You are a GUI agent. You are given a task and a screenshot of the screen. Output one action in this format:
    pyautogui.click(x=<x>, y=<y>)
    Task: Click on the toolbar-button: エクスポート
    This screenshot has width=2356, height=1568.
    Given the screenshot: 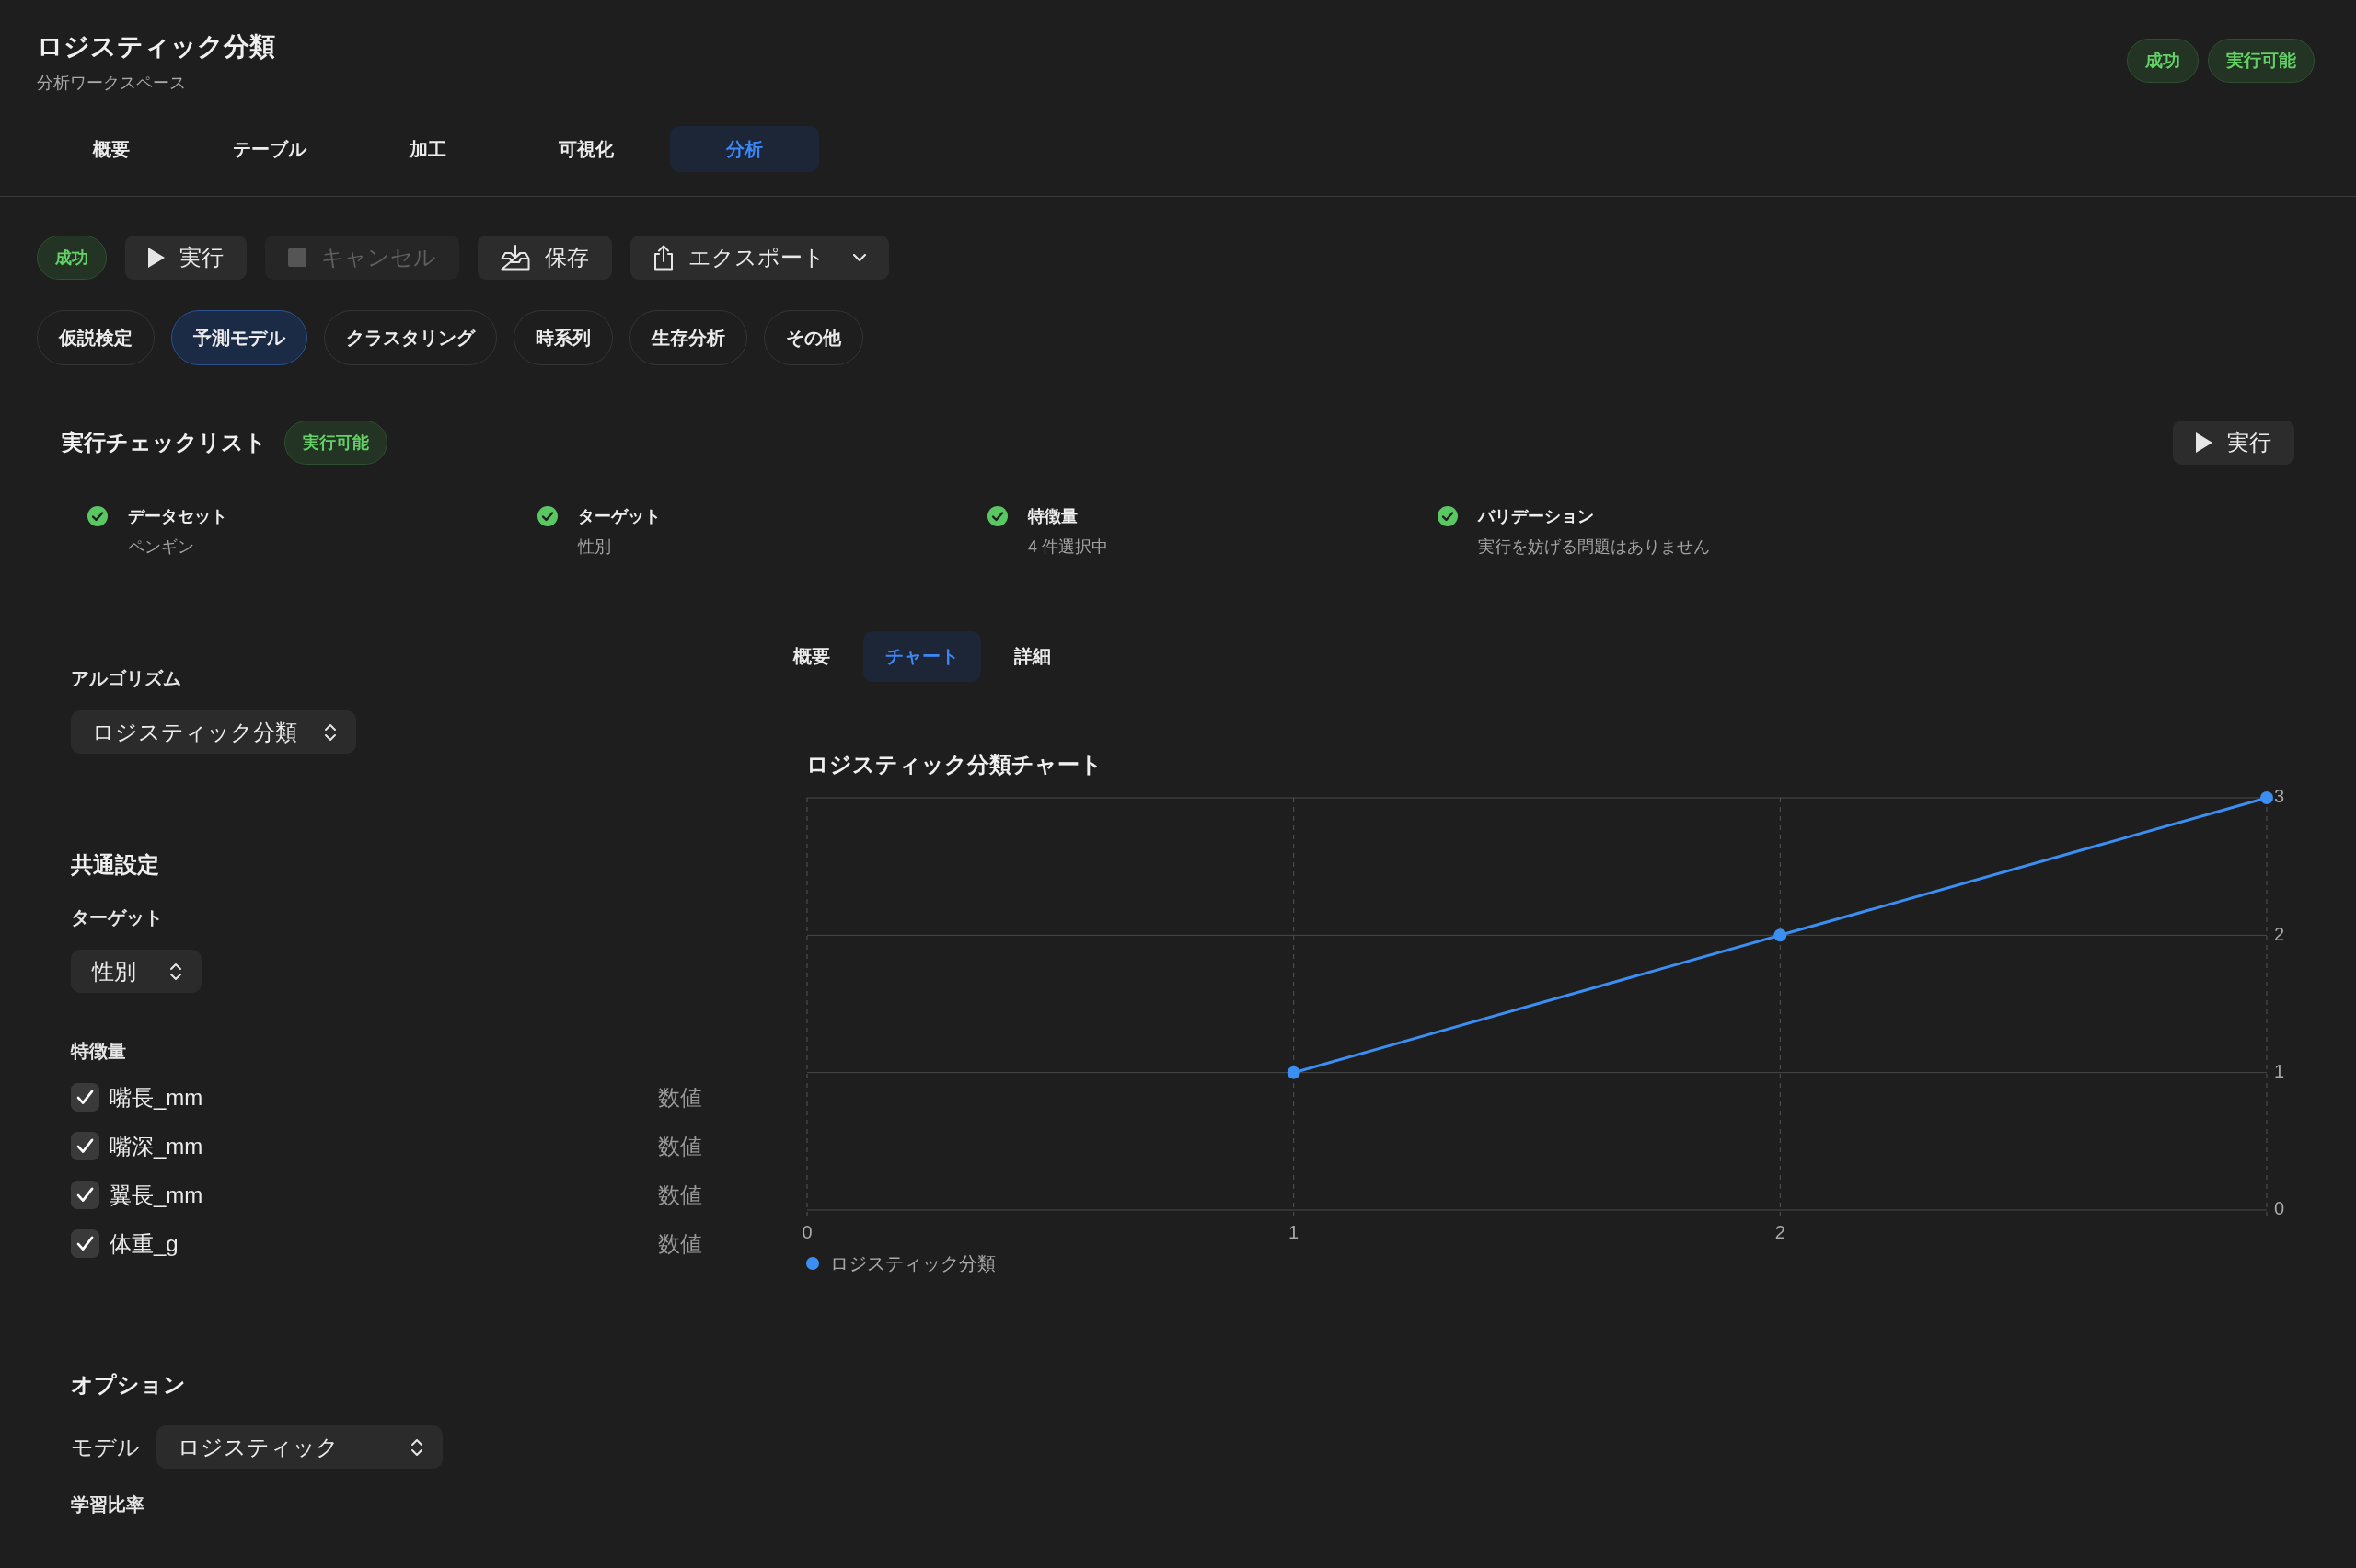 What is the action you would take?
    pyautogui.click(x=759, y=258)
    